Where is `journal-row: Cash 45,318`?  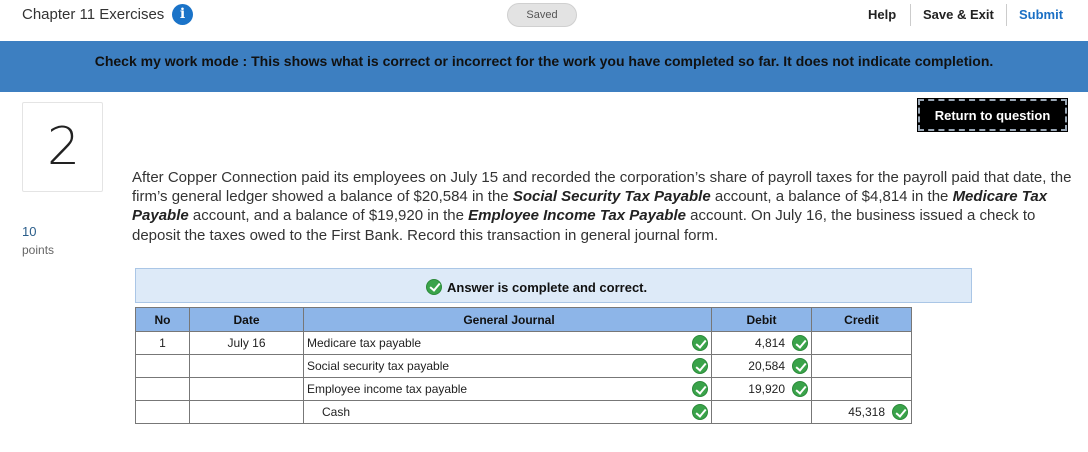
journal-row: Cash 45,318 is located at coordinates (523, 412).